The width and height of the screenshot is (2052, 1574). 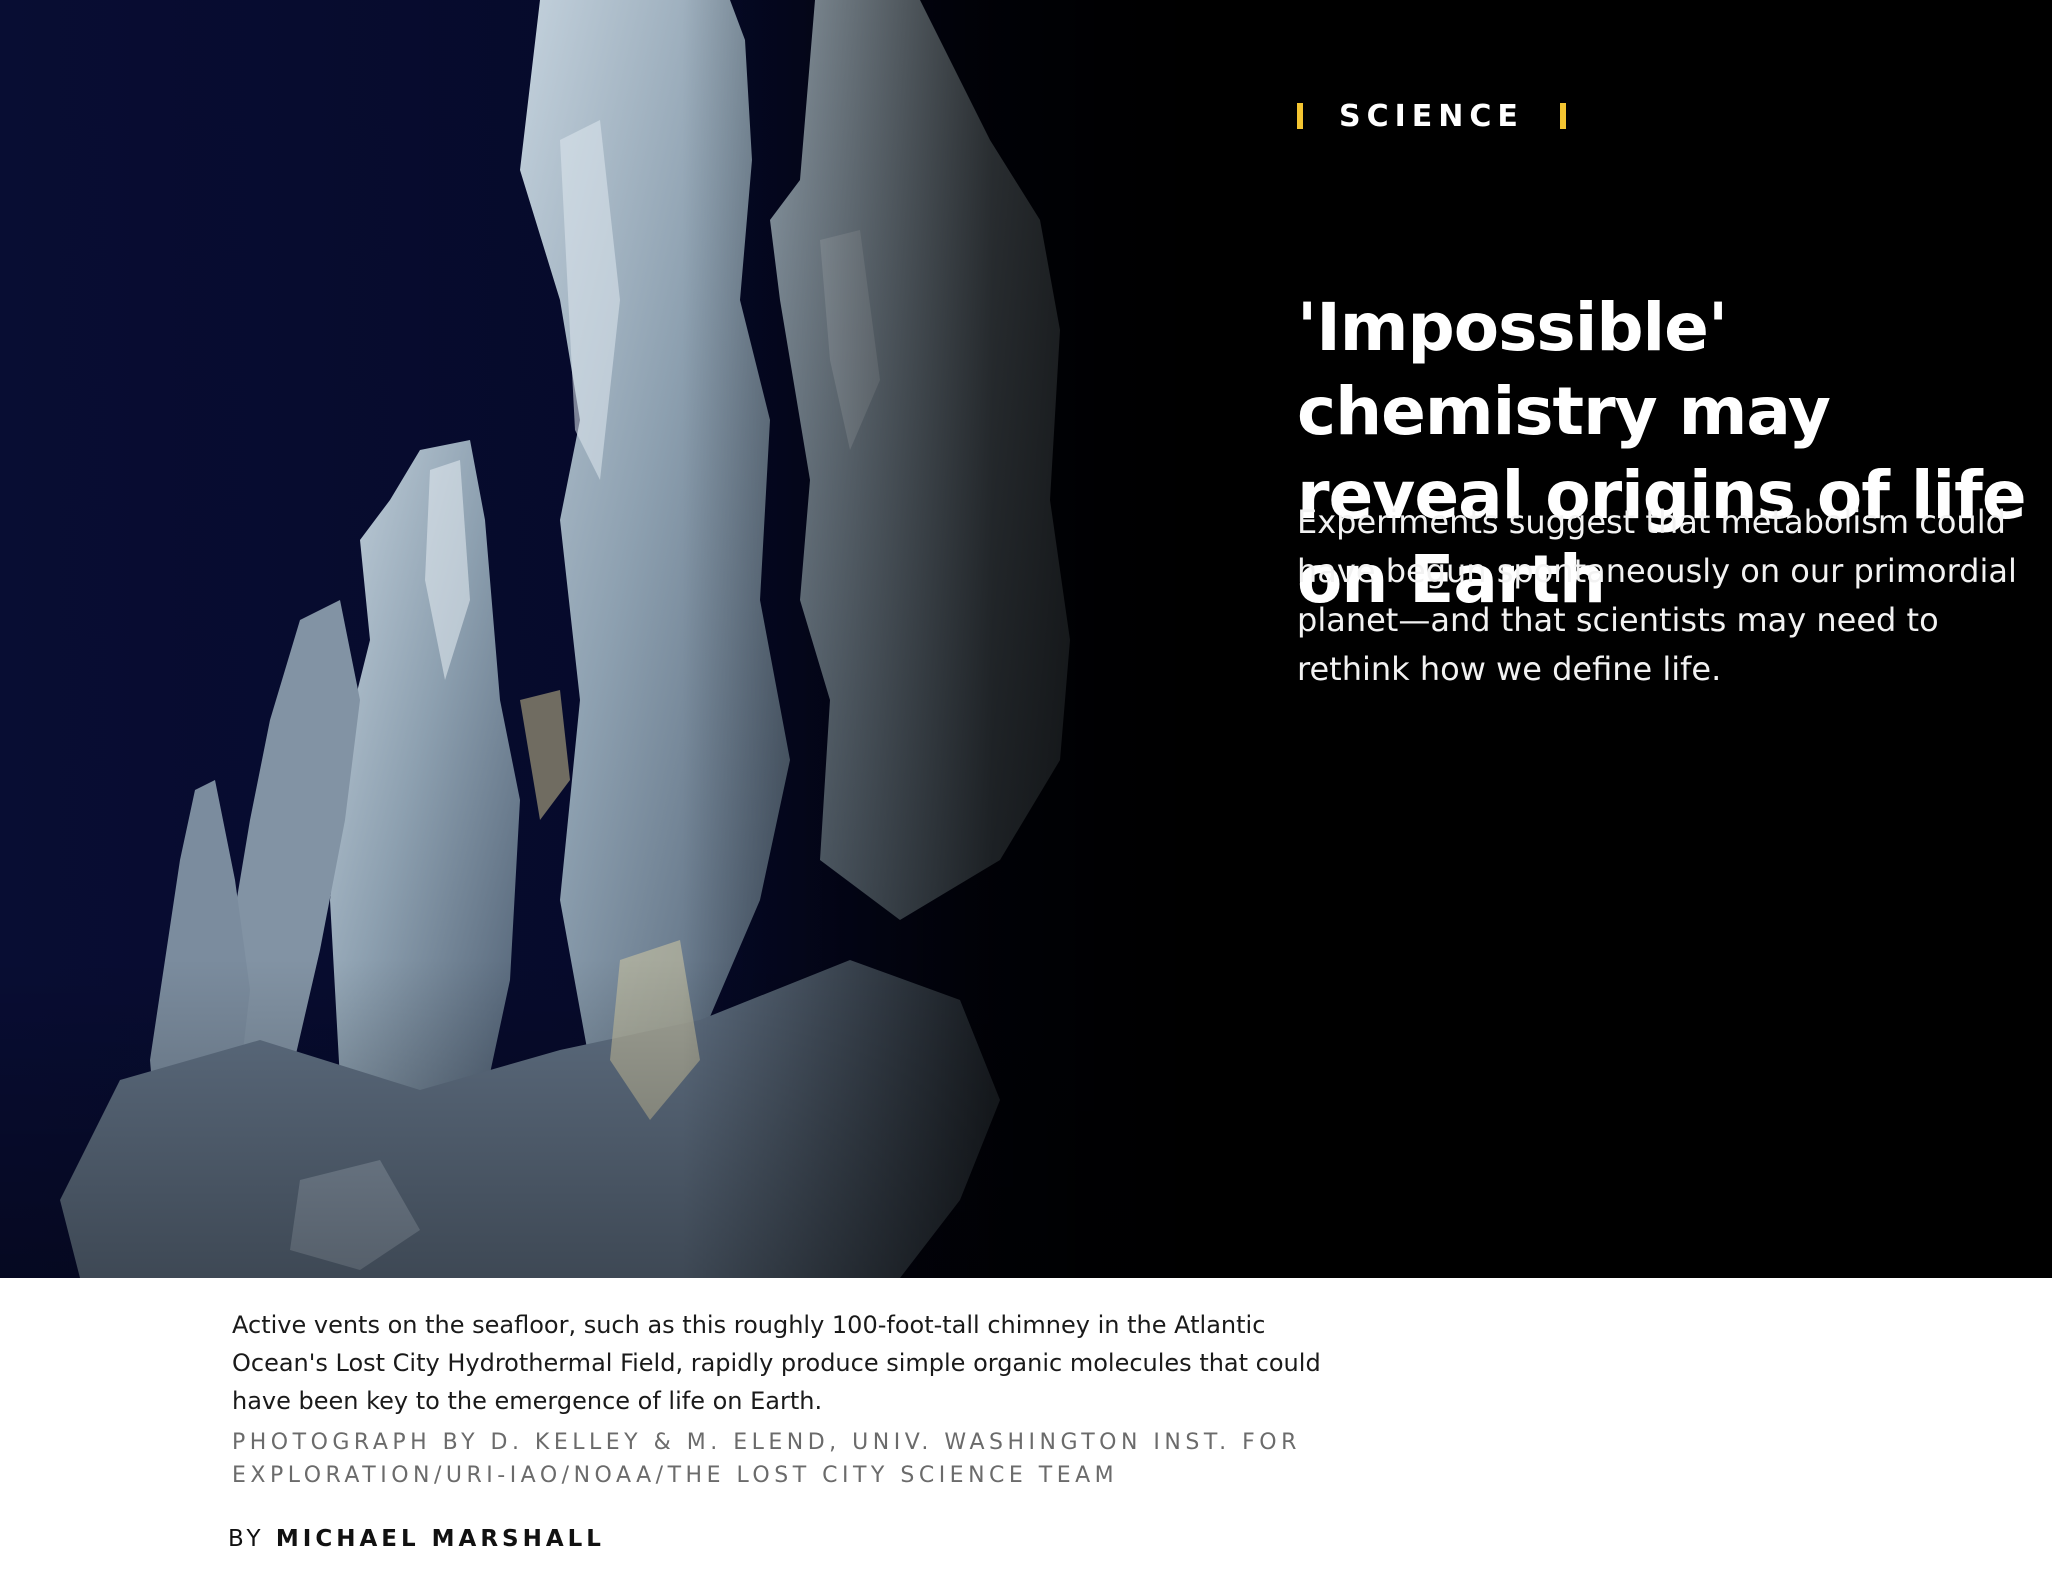 I want to click on section-kicker: SCIENCE, so click(x=1667, y=116).